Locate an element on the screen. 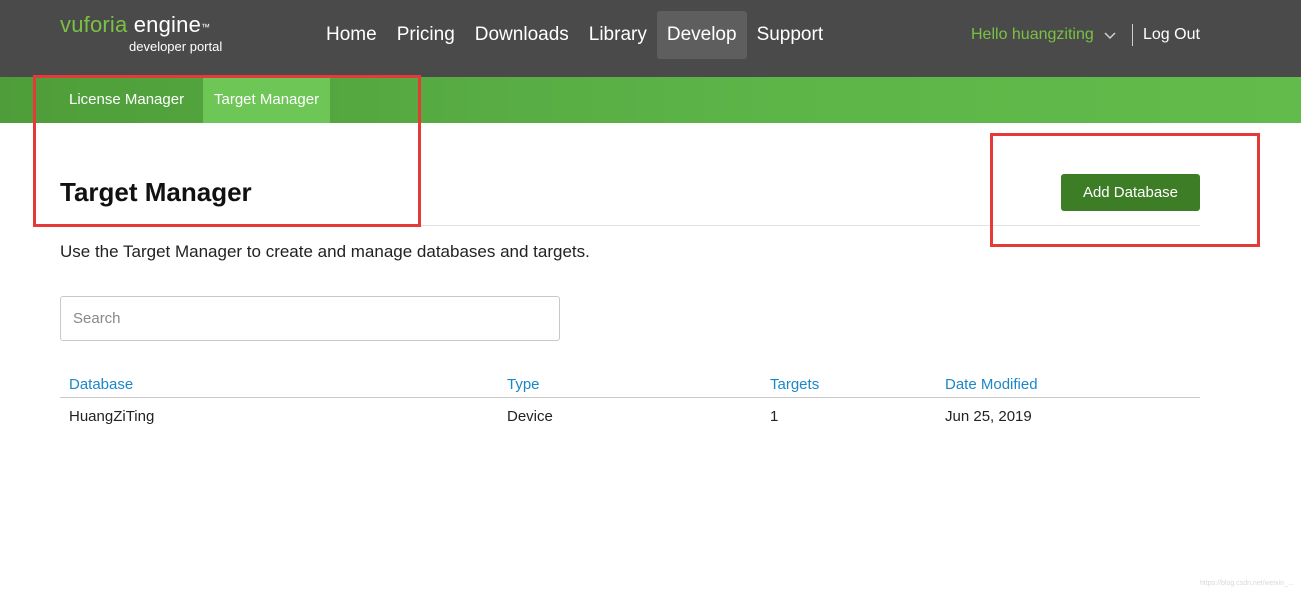 Image resolution: width=1301 pixels, height=598 pixels. search-input is located at coordinates (310, 318).